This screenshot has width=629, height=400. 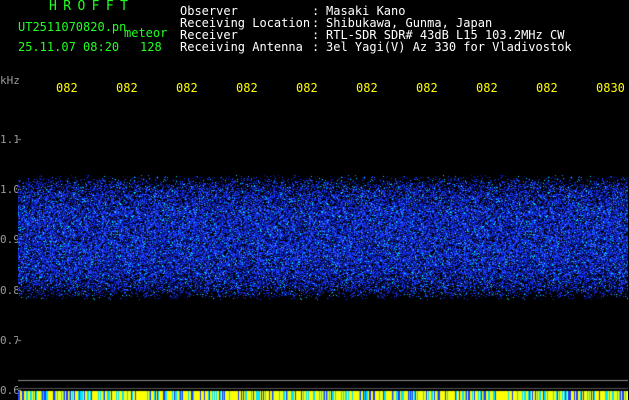 I want to click on x-tick-label: 0830, so click(x=610, y=88).